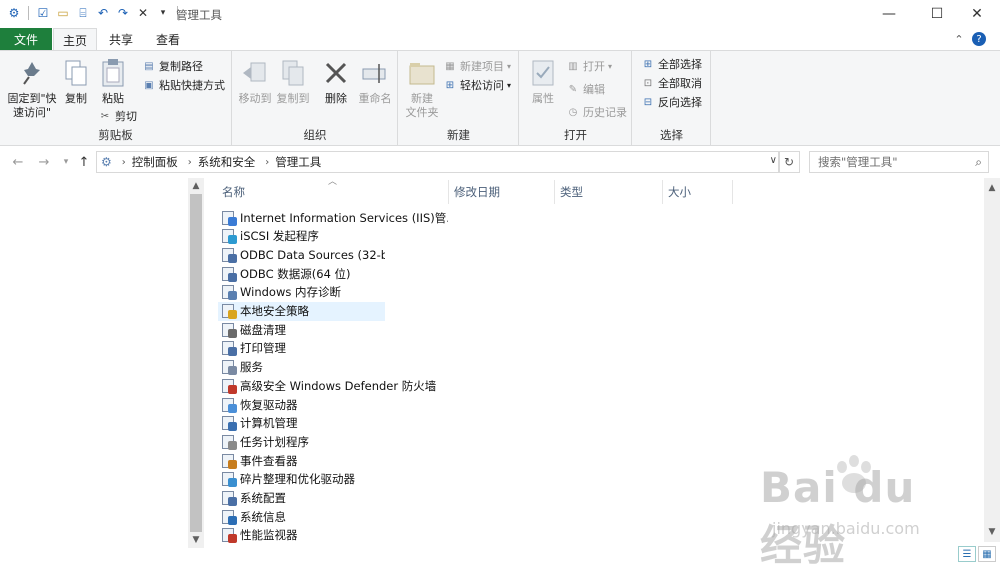 The height and width of the screenshot is (573, 1000). What do you see at coordinates (44, 162) in the screenshot?
I see `forward-button: →` at bounding box center [44, 162].